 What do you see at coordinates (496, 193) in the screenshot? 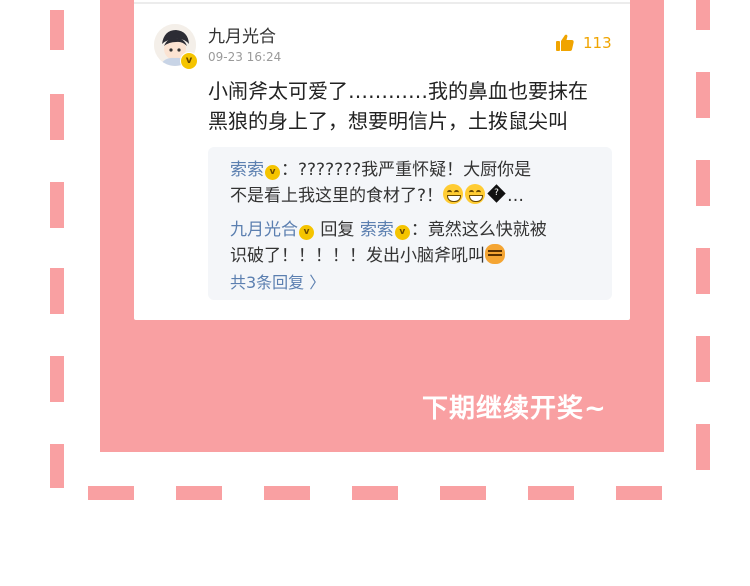
I see `unknown-glyph-icon: ?` at bounding box center [496, 193].